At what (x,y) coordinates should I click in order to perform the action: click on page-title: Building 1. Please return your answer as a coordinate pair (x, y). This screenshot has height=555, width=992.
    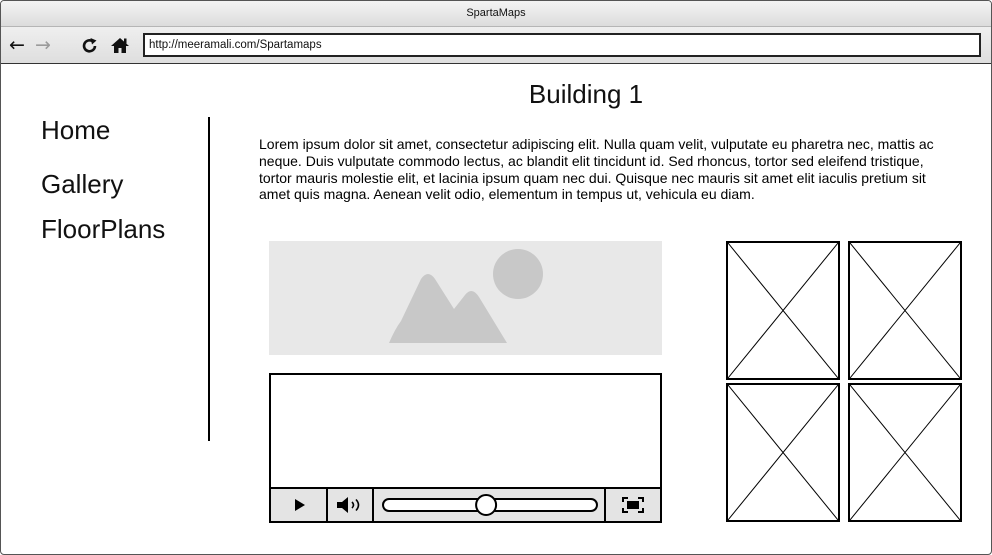
    Looking at the image, I should click on (586, 94).